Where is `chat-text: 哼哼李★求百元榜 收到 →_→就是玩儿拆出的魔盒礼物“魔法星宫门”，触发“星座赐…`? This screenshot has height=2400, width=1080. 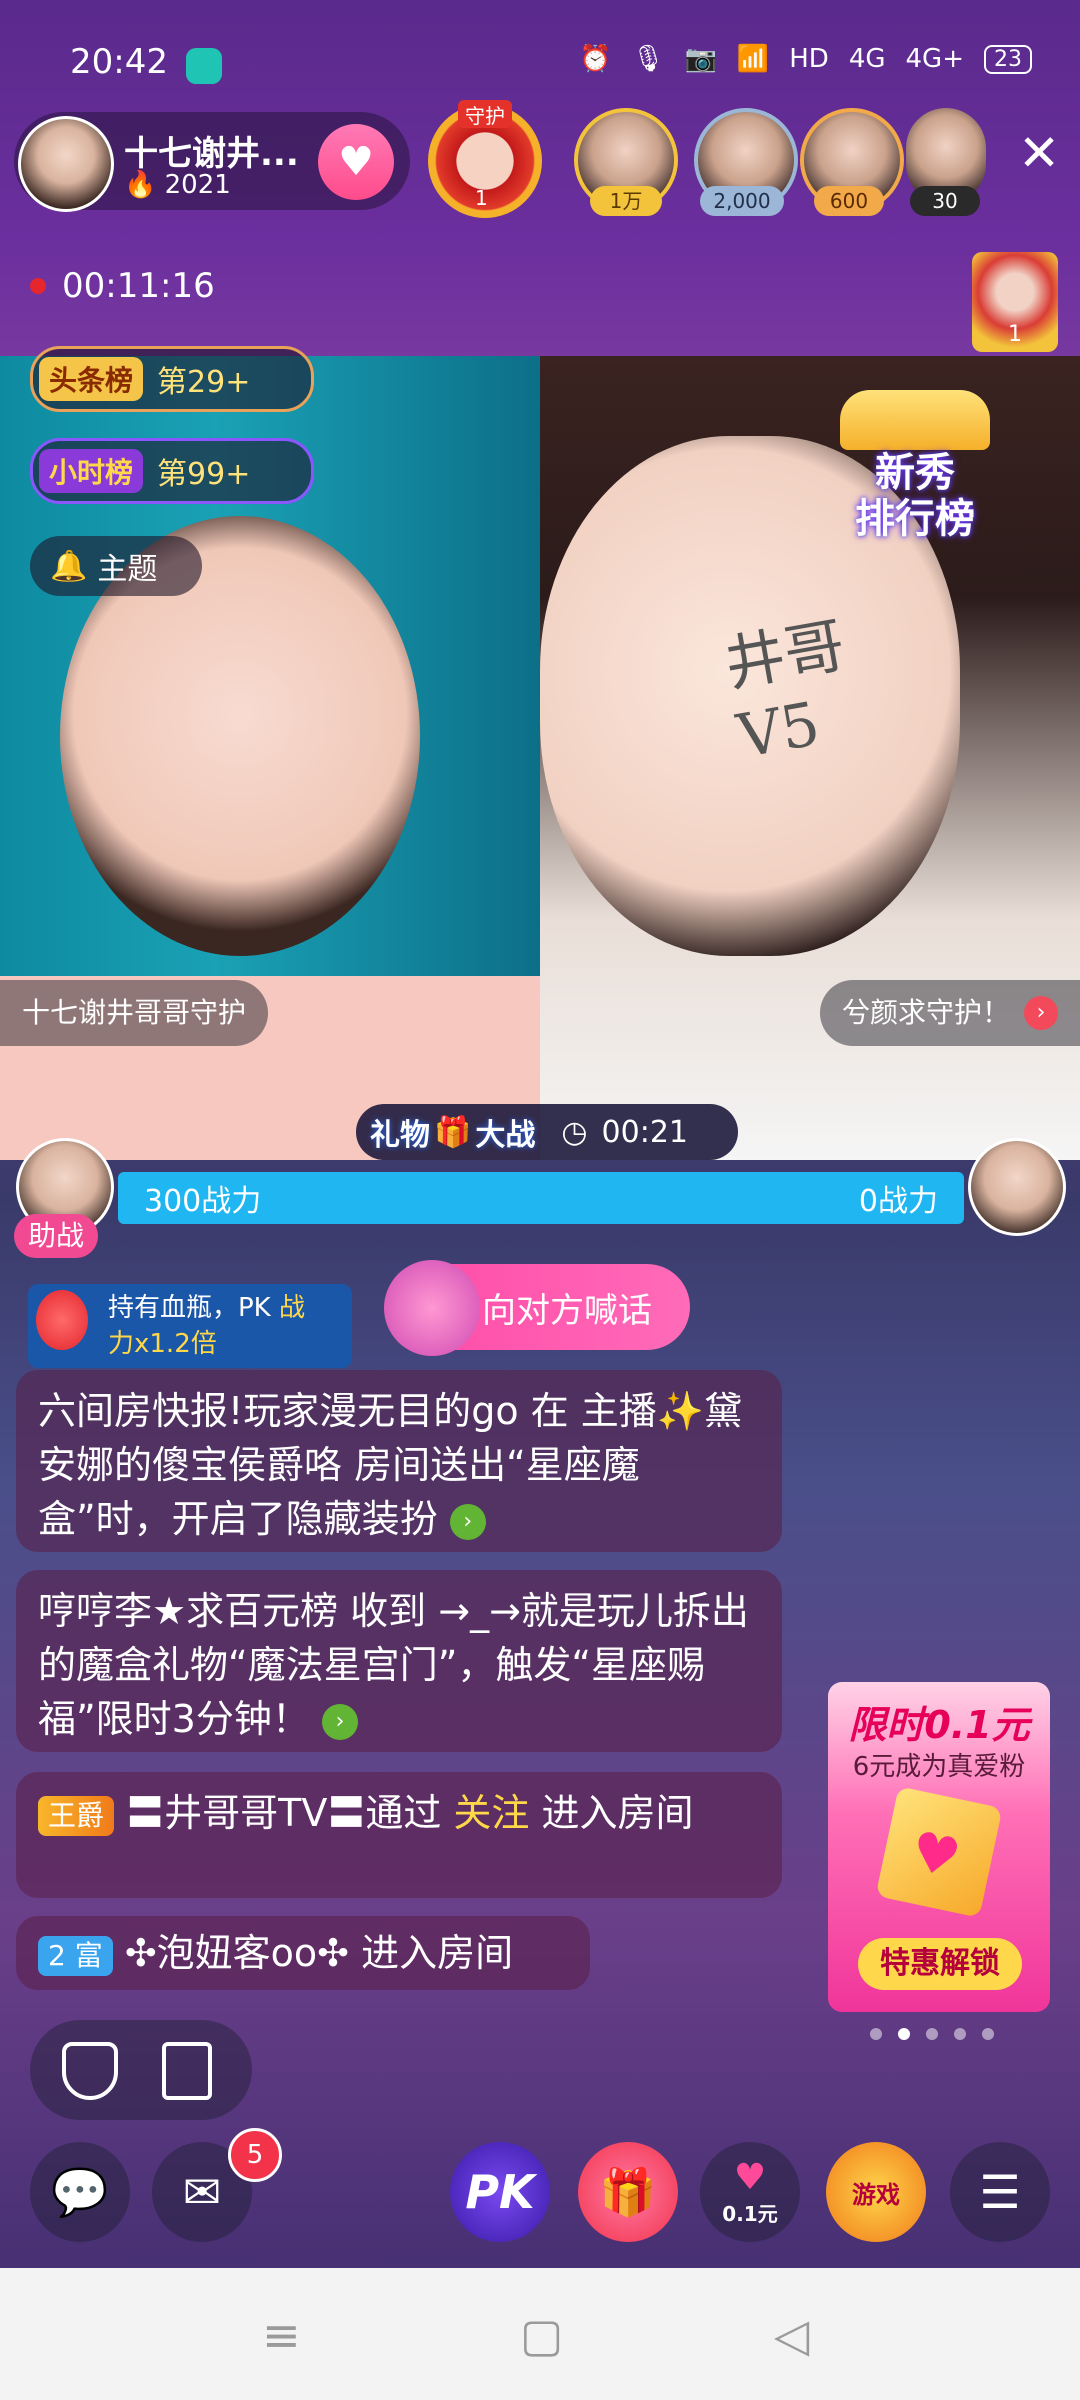 chat-text: 哼哼李★求百元榜 收到 →_→就是玩儿拆出的魔盒礼物“魔法星宫门”，触发“星座赐… is located at coordinates (393, 1665).